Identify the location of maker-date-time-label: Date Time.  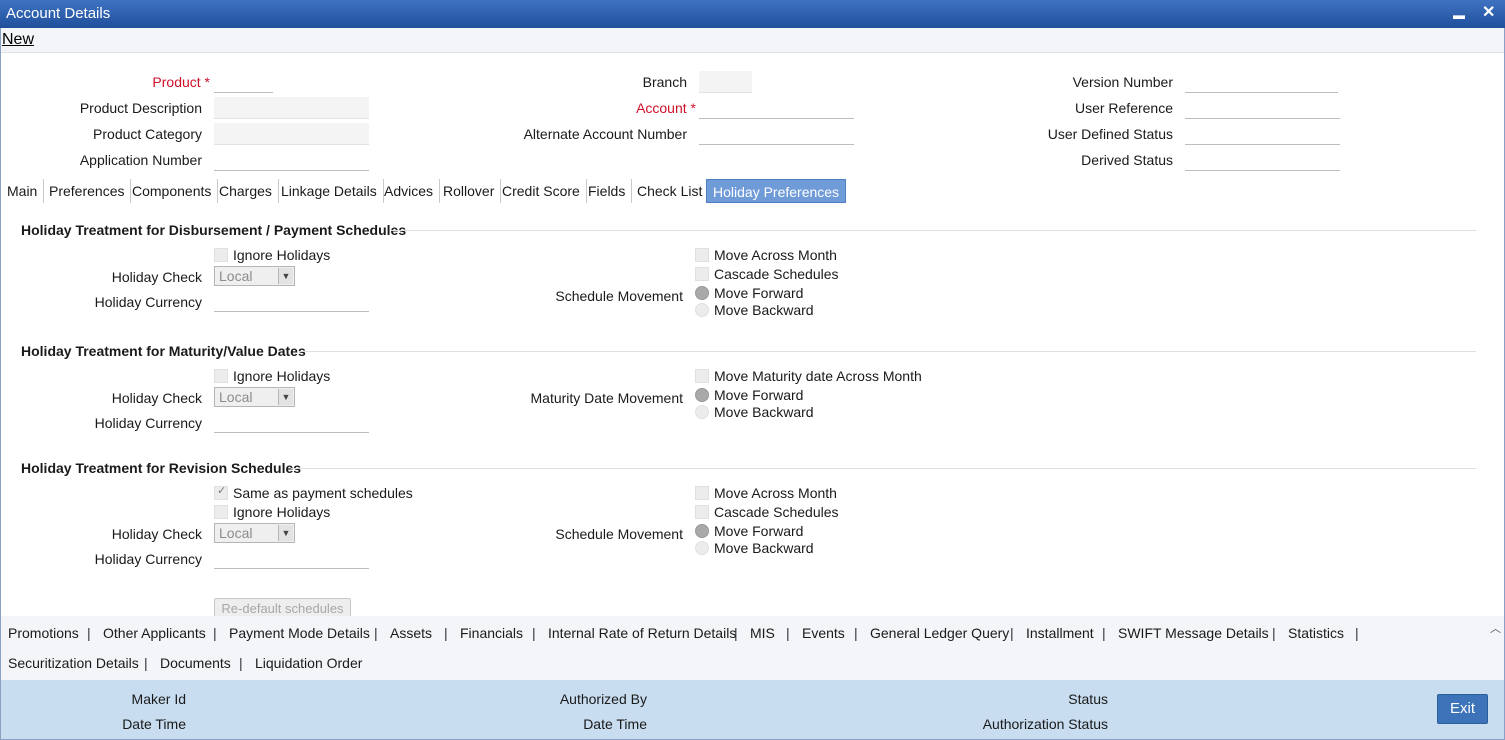
(154, 724).